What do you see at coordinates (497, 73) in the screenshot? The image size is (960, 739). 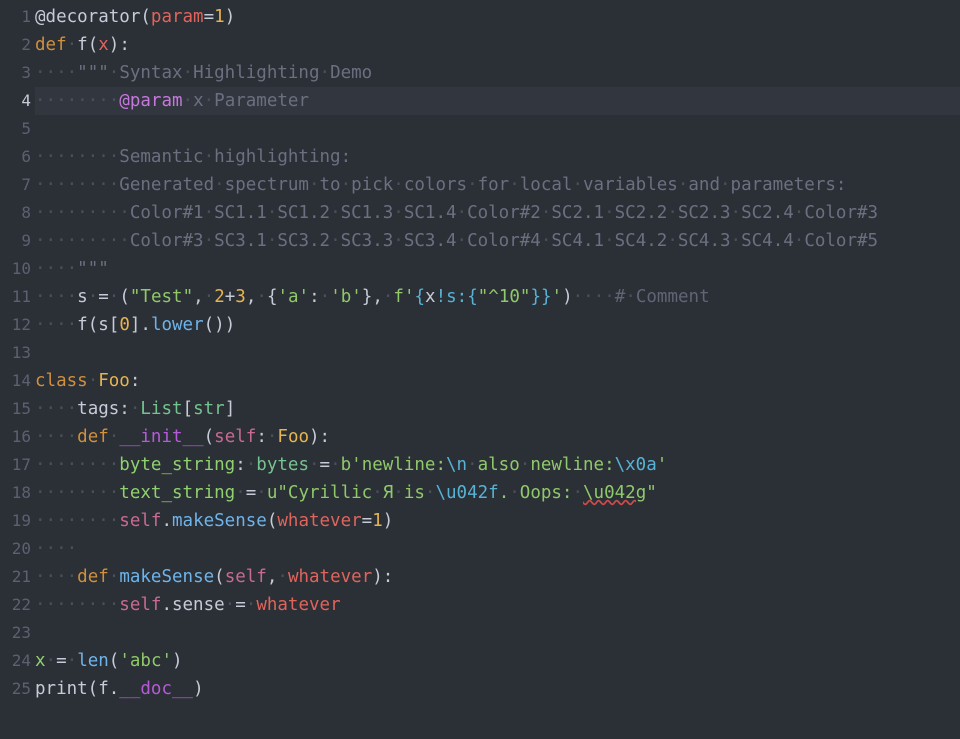 I see `code-line: ····"""·Syntax·Highlighting·Demo` at bounding box center [497, 73].